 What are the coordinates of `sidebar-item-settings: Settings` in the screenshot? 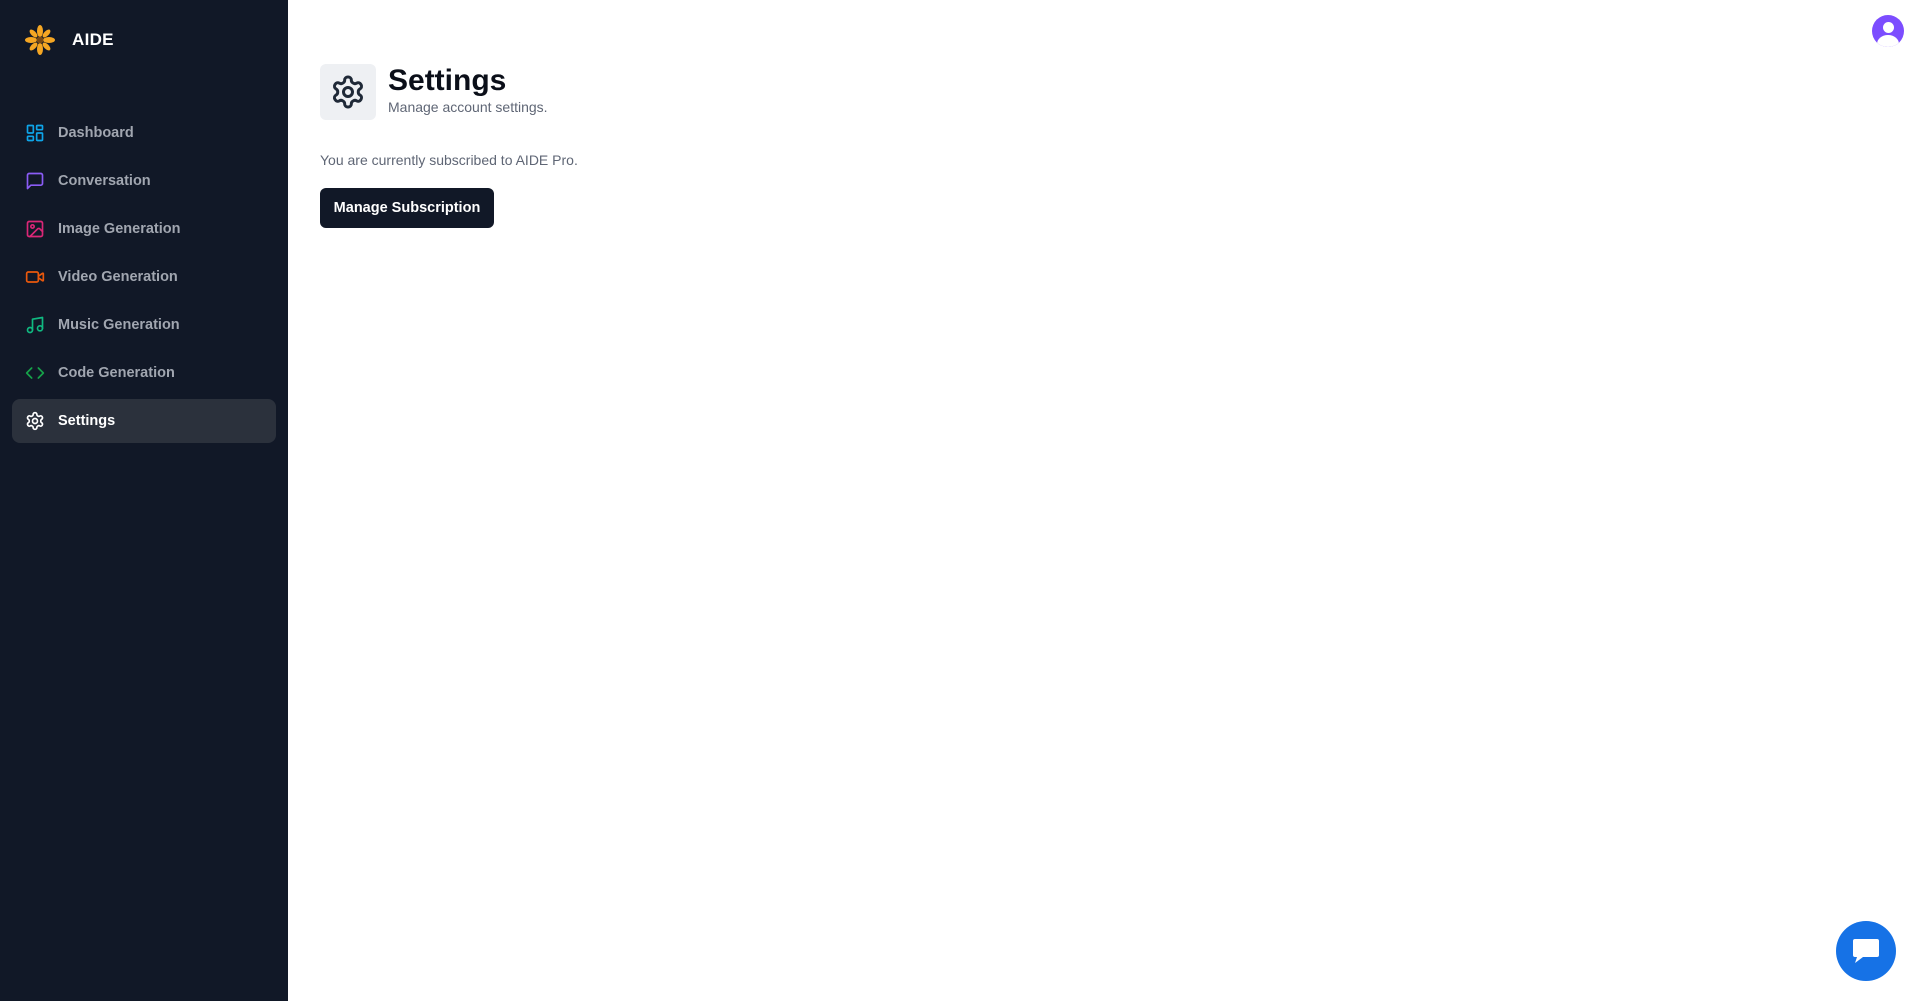 It's located at (144, 421).